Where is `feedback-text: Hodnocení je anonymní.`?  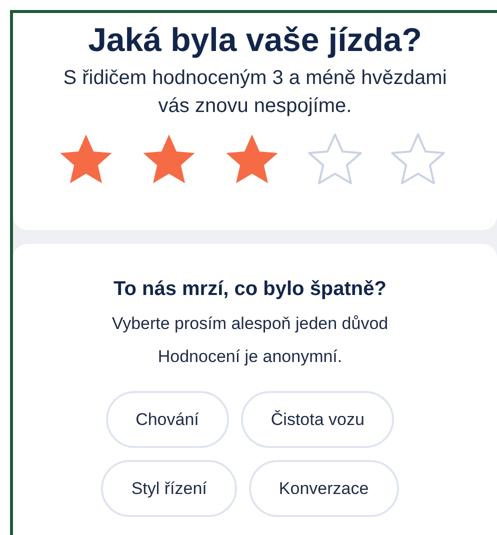
feedback-text: Hodnocení je anonymní. is located at coordinates (250, 357).